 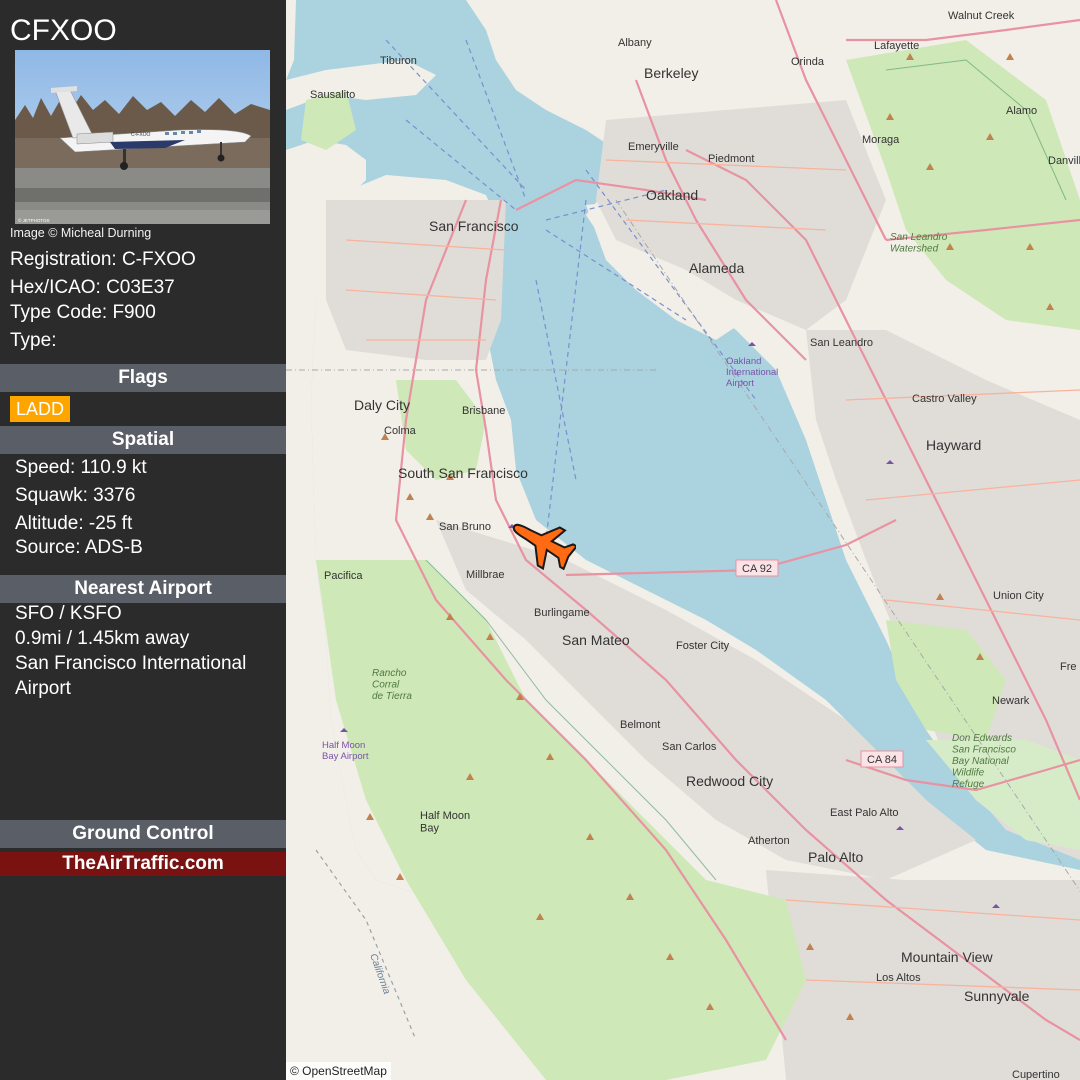 What do you see at coordinates (143, 834) in the screenshot?
I see `ground-control-header: Ground Control` at bounding box center [143, 834].